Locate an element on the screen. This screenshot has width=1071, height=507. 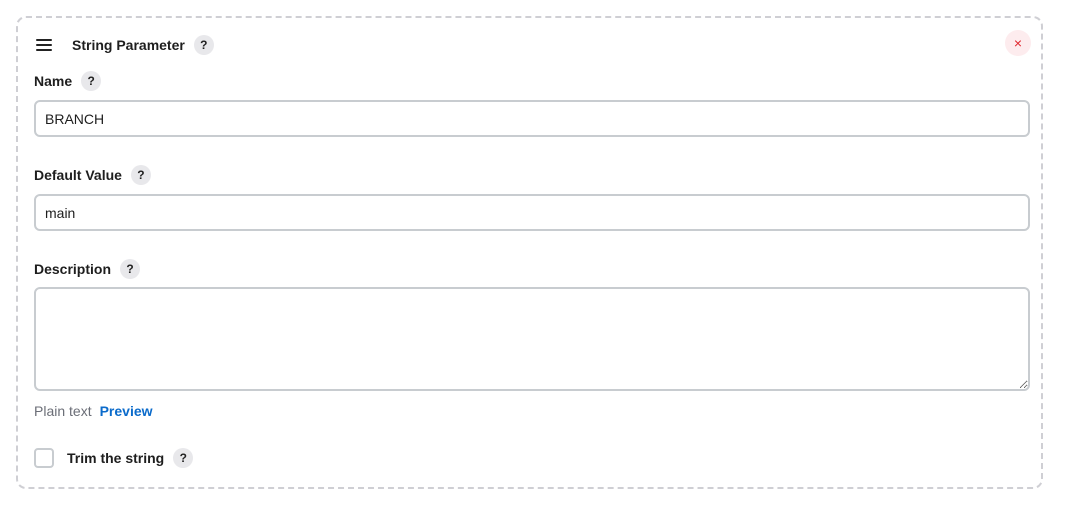
default-value-label-row: Default Value ? is located at coordinates (92, 175).